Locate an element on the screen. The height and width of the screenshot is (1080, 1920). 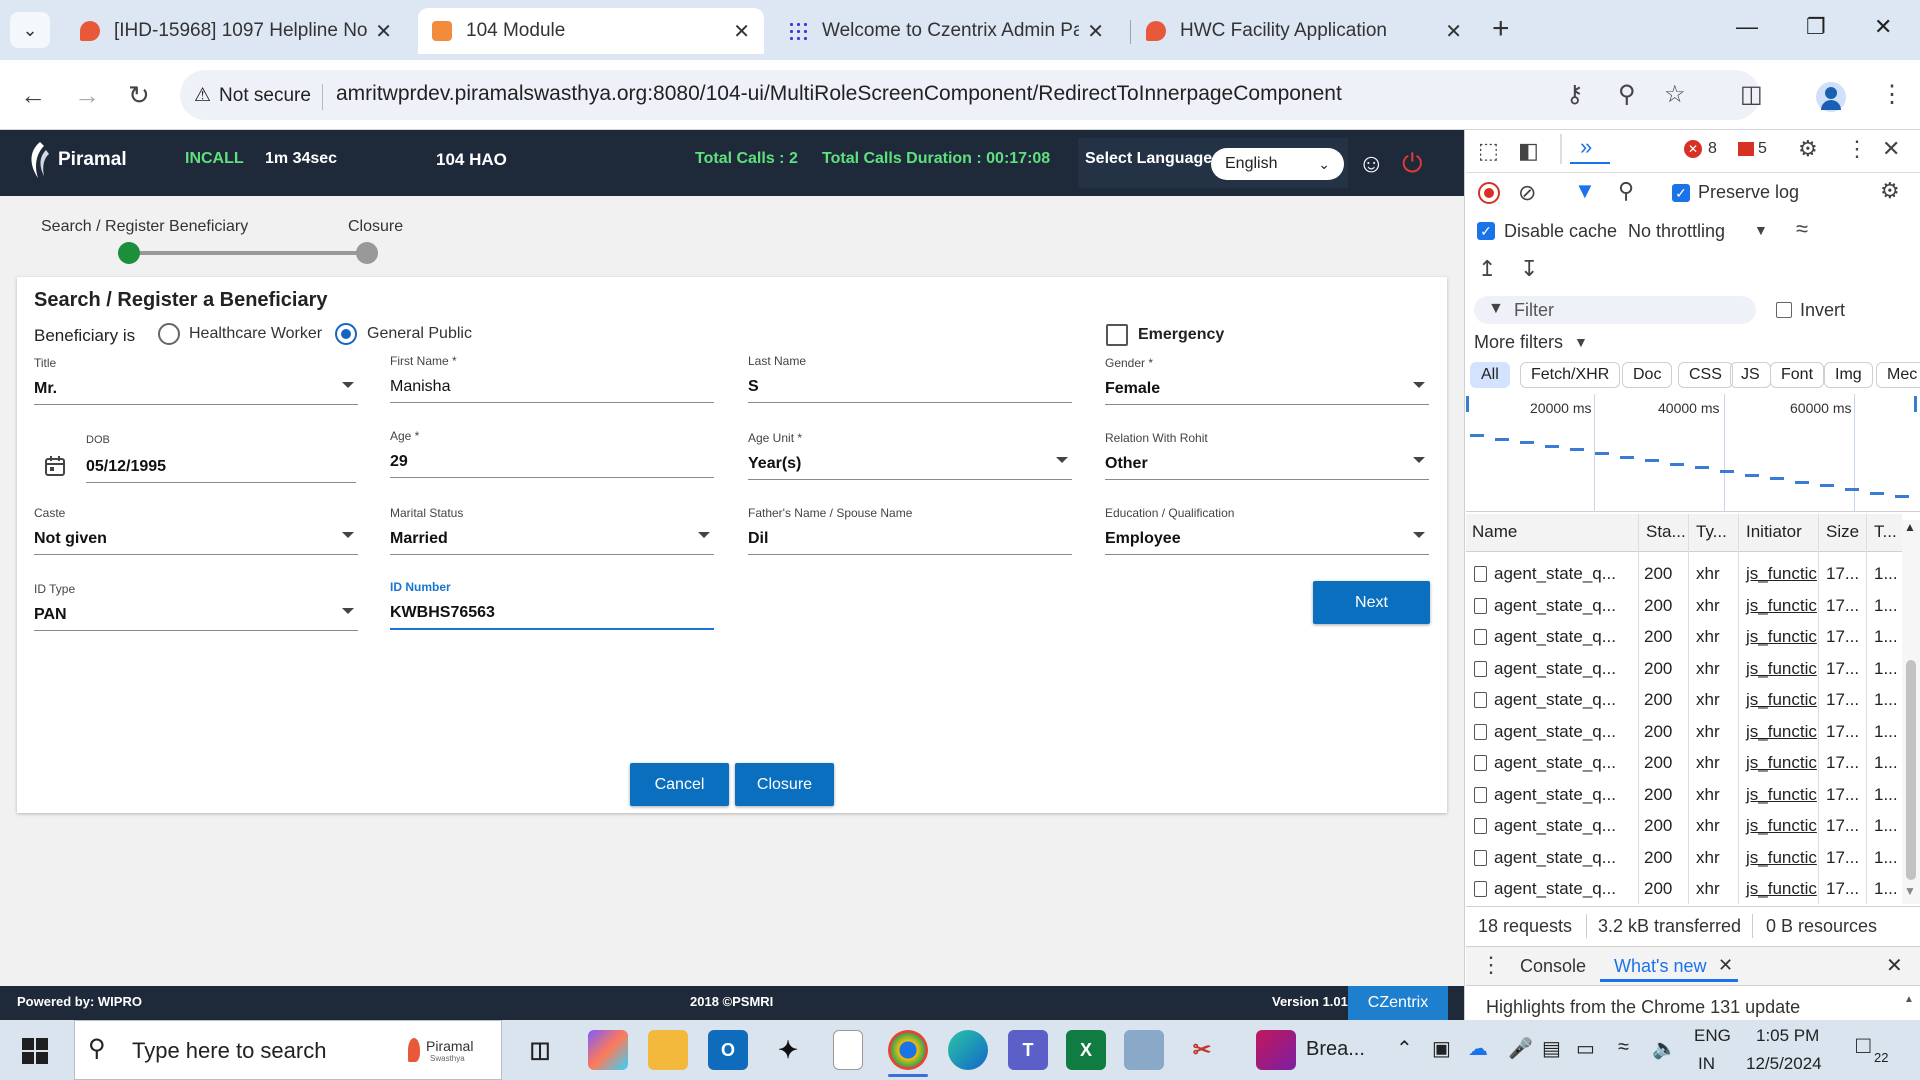
minimize-icon: — is located at coordinates (1747, 27).